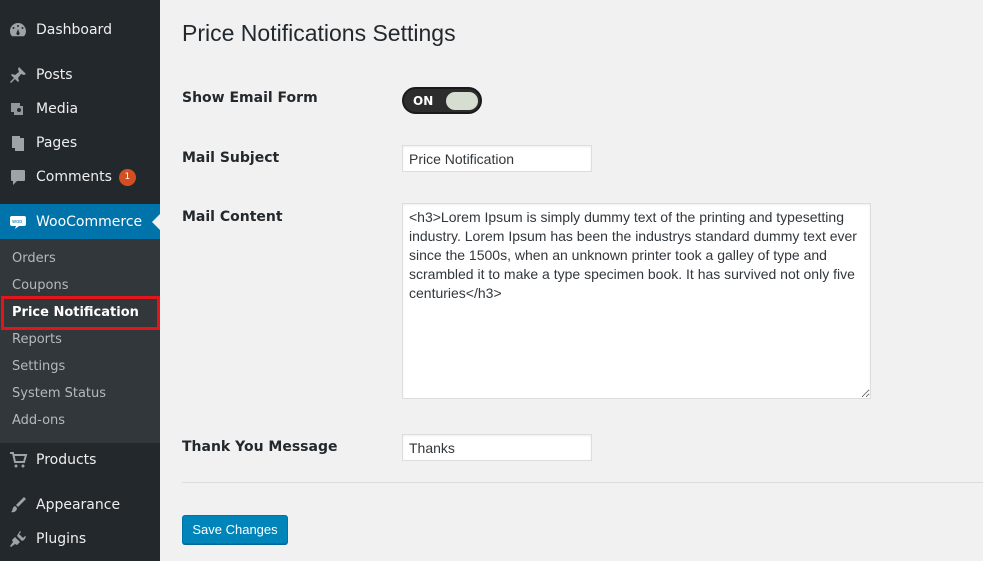 This screenshot has width=983, height=561. What do you see at coordinates (57, 109) in the screenshot?
I see `menu-label: Media` at bounding box center [57, 109].